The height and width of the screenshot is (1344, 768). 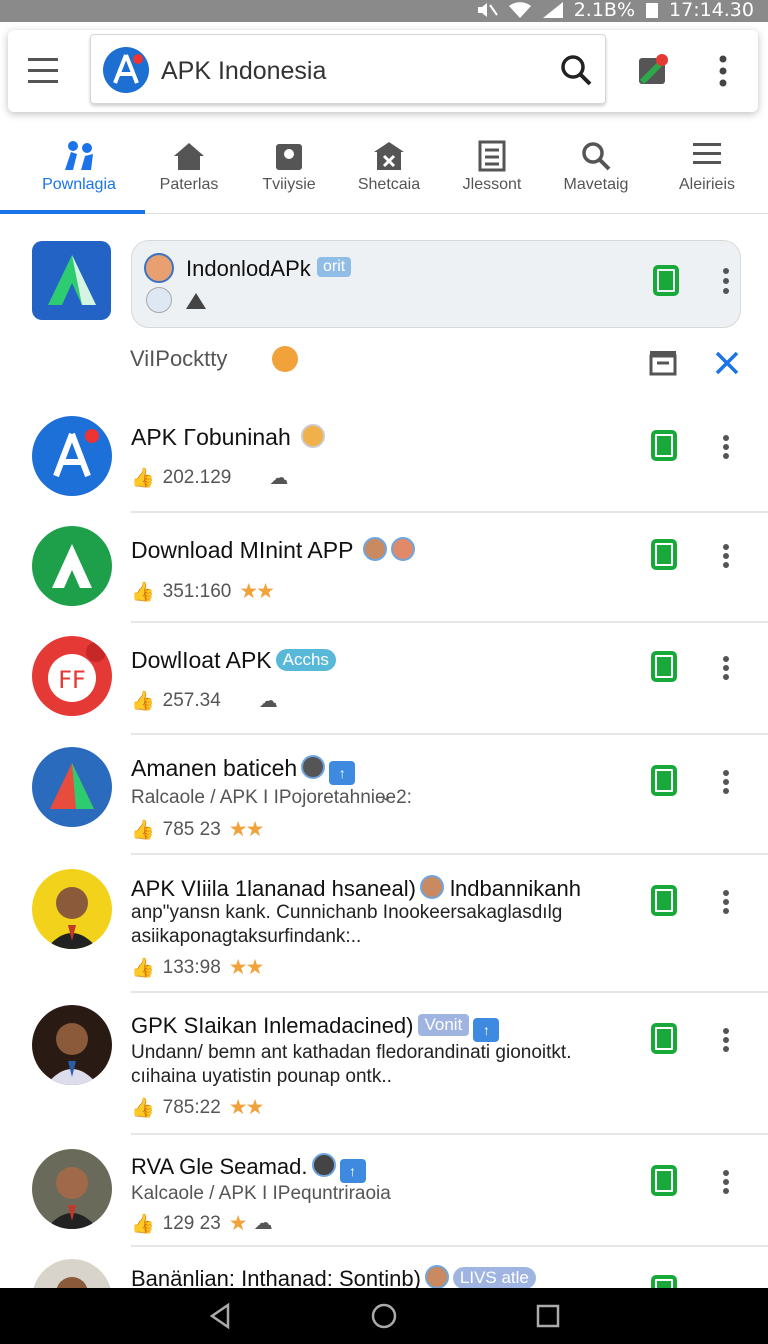 What do you see at coordinates (271, 797) in the screenshot?
I see `app-subtitle: Ralcaole / APK I IPojoretahnie̴e2:` at bounding box center [271, 797].